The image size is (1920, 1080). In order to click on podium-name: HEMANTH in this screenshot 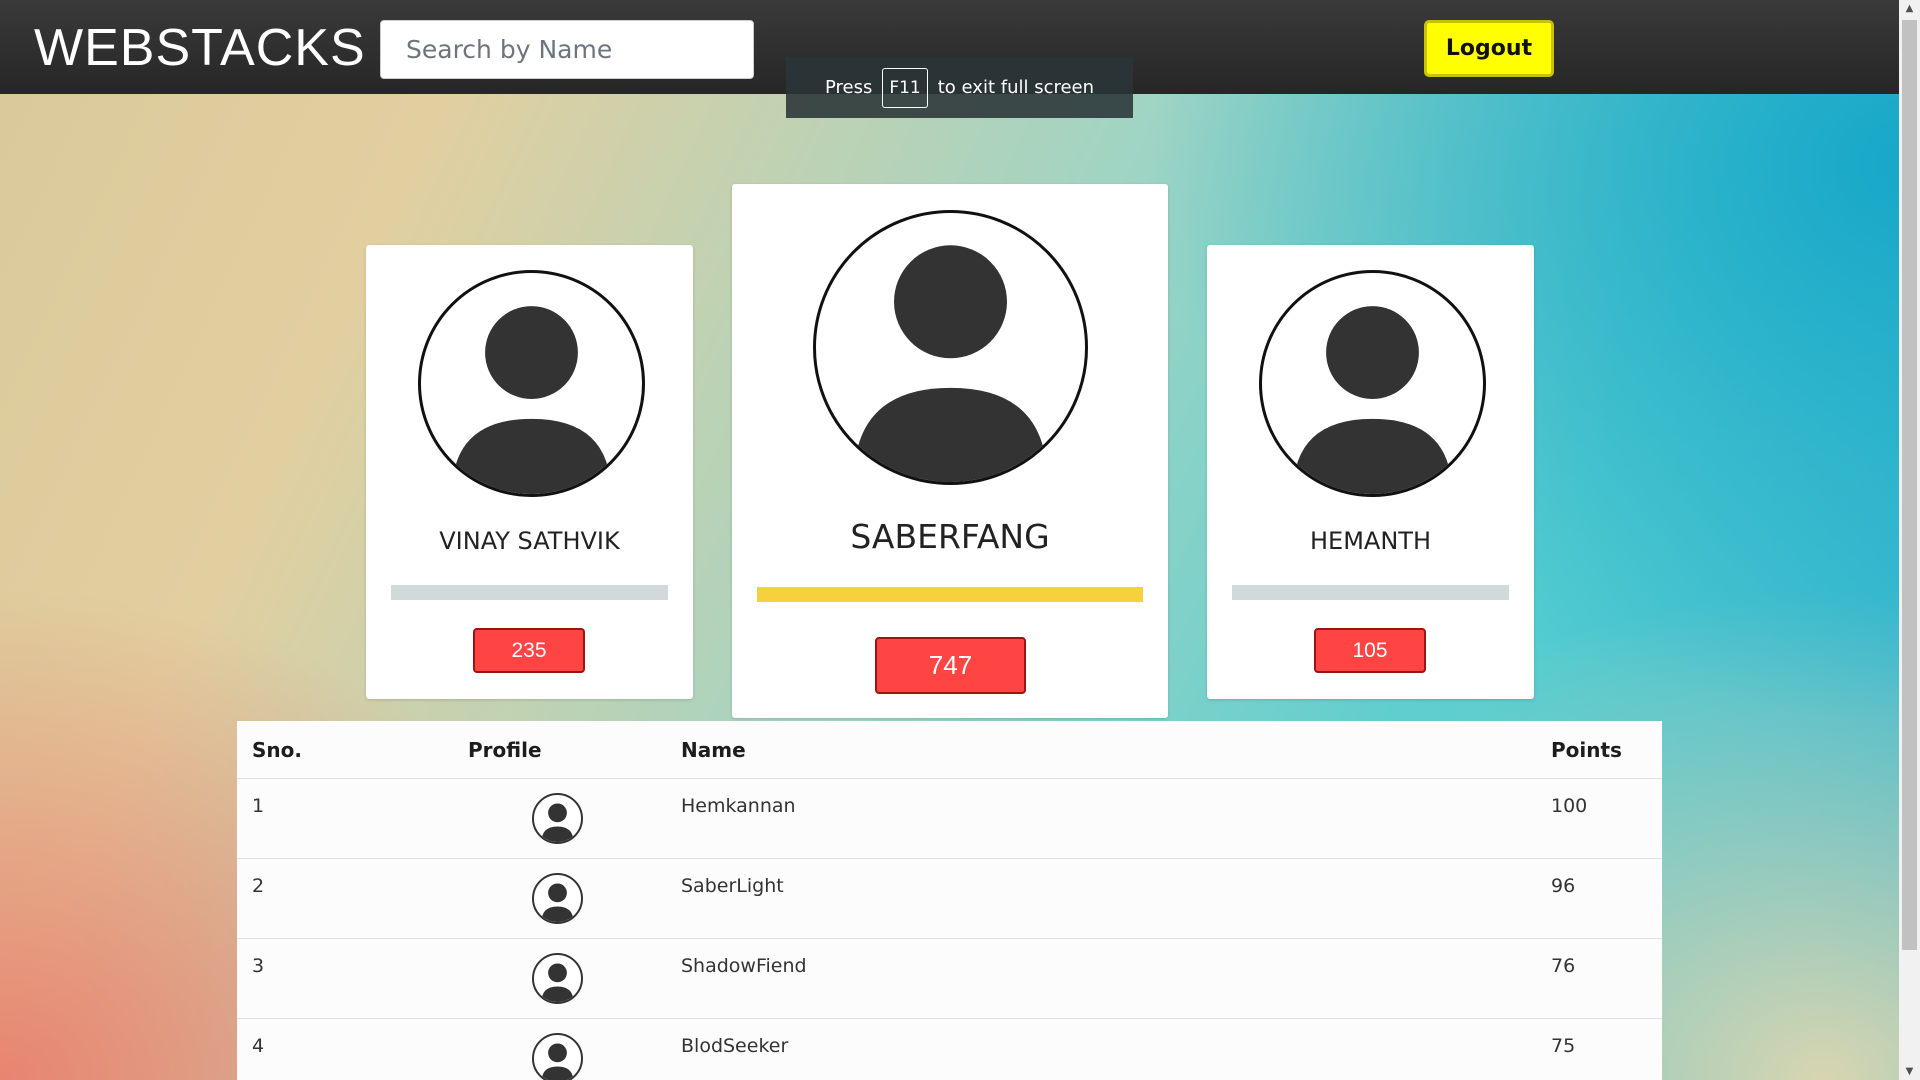, I will do `click(1370, 541)`.